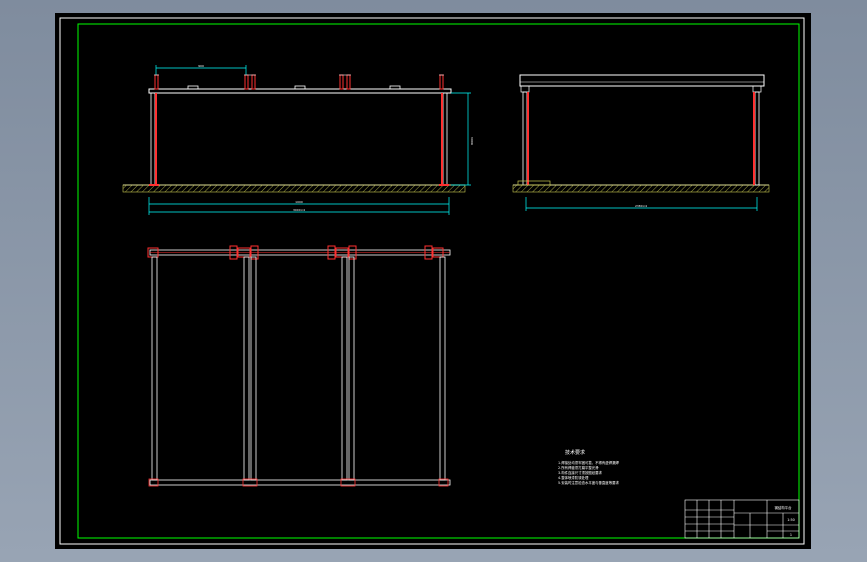  I want to click on note-line-5: 5.安装时注意检查水平度与垂直度等要求, so click(588, 482).